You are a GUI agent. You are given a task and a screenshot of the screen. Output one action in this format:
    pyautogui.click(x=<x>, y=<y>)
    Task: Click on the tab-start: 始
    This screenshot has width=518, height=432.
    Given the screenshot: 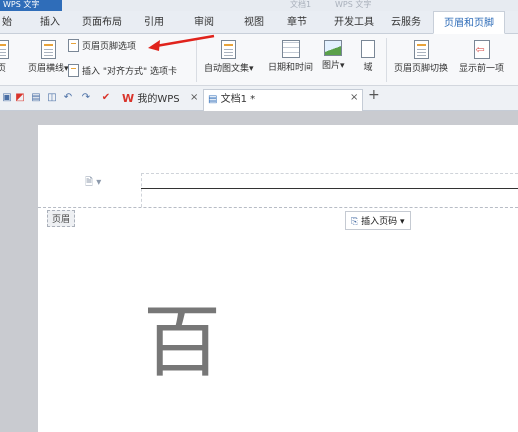 What is the action you would take?
    pyautogui.click(x=7, y=22)
    